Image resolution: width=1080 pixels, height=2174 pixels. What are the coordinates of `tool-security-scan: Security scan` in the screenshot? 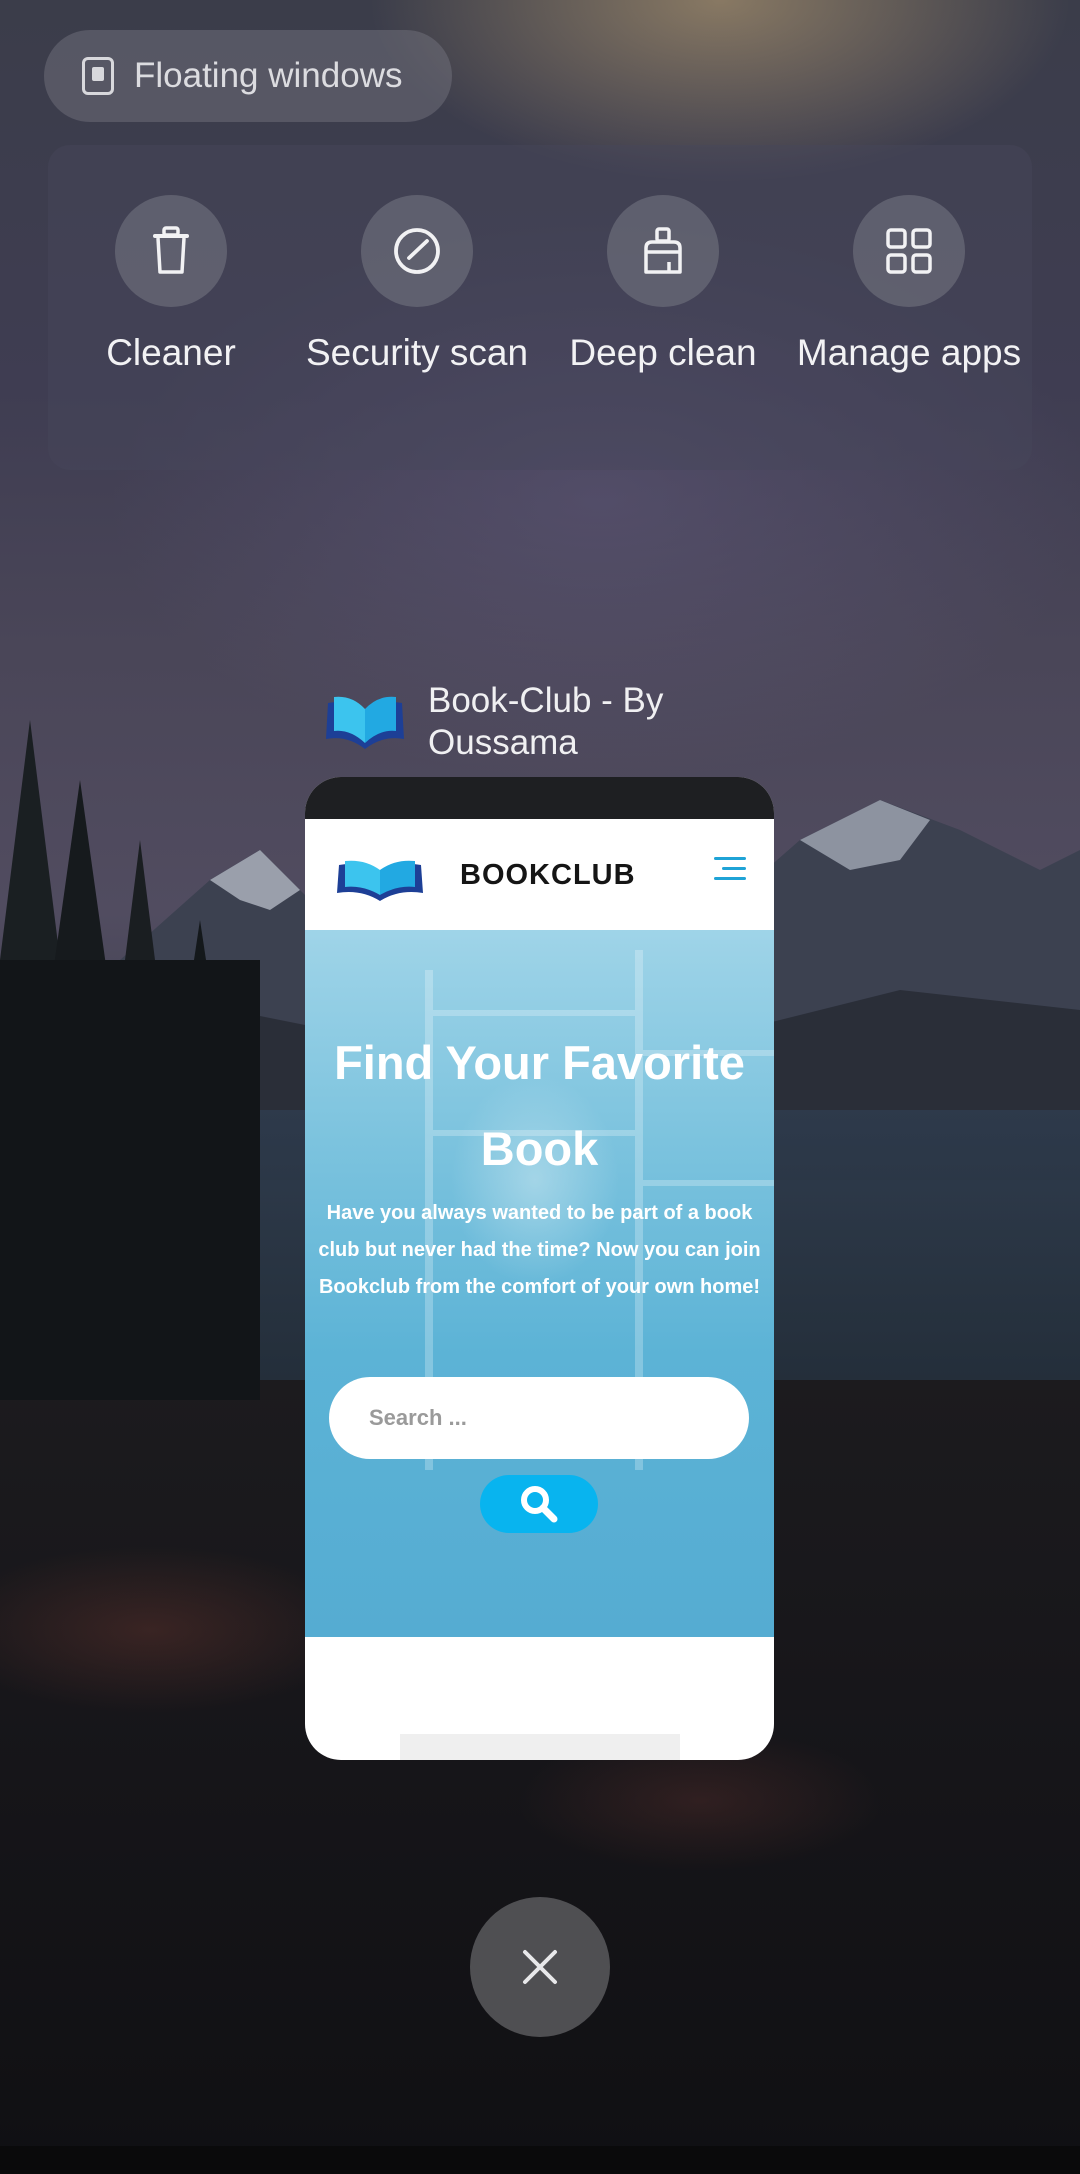 It's located at (417, 285).